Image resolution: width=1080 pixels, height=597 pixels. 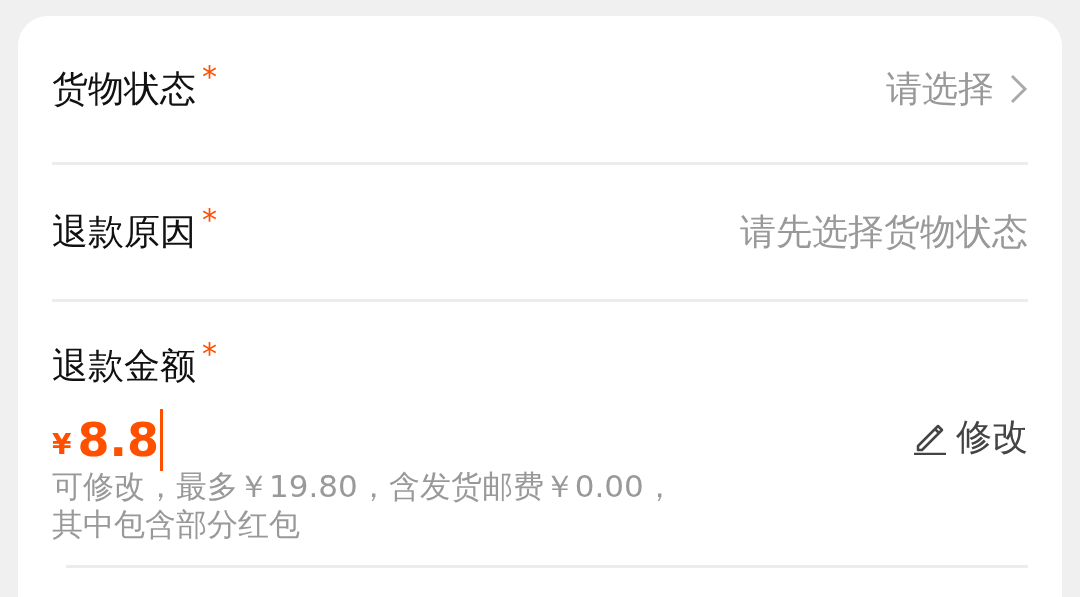 I want to click on placeholder-text: 请先选择货物状态, so click(x=884, y=232).